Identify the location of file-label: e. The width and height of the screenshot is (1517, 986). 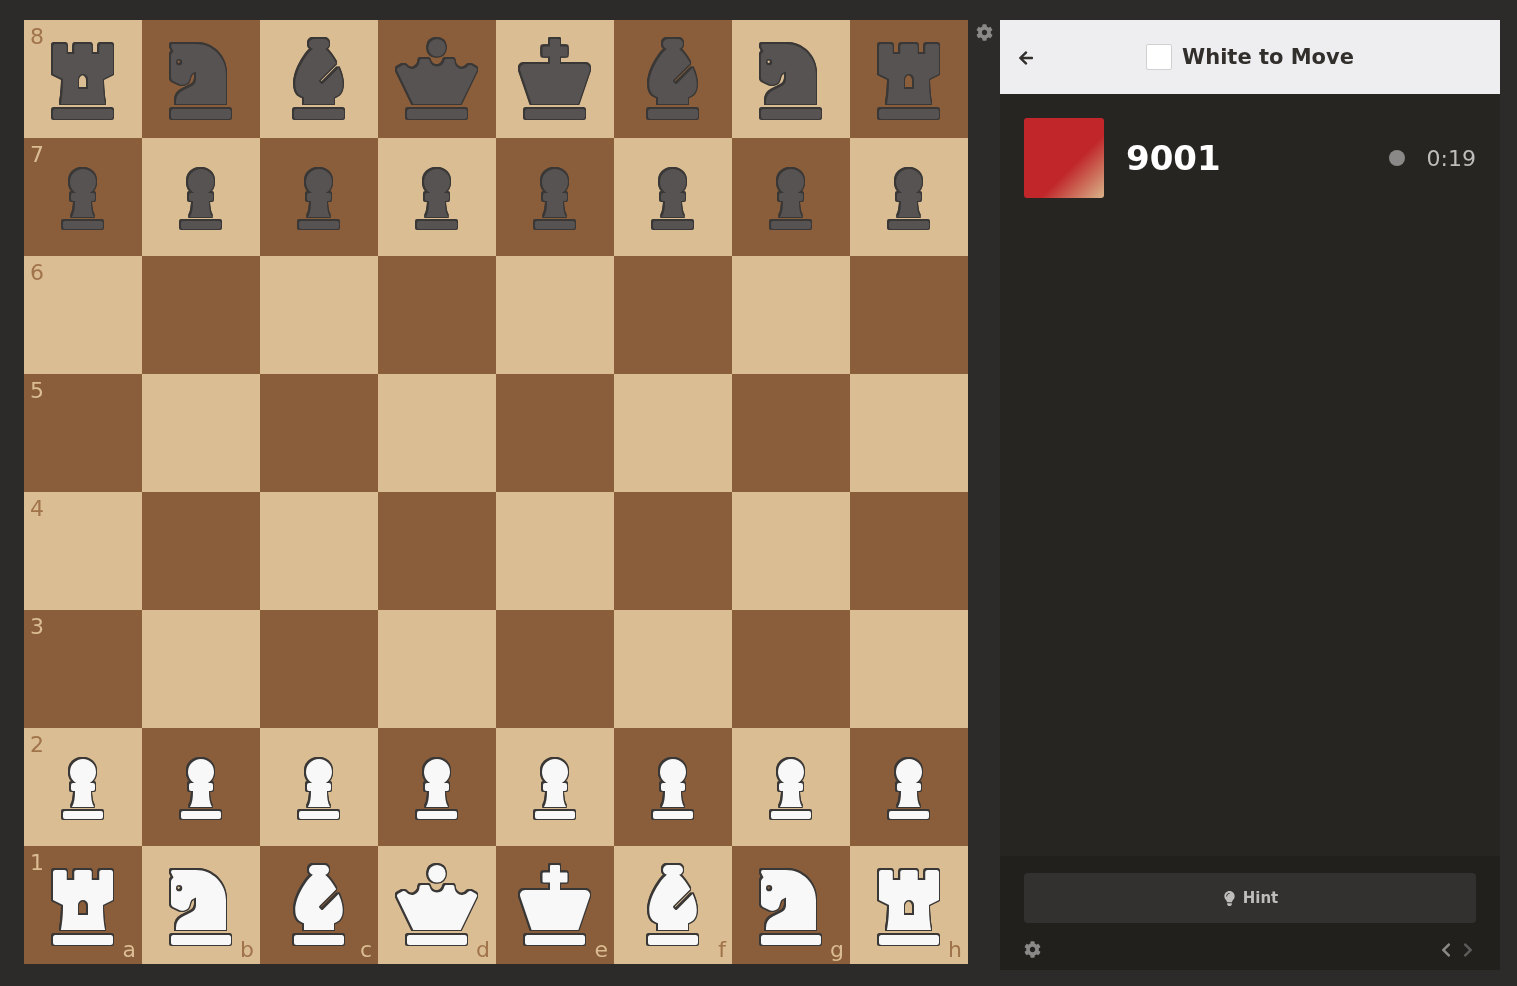
(601, 949).